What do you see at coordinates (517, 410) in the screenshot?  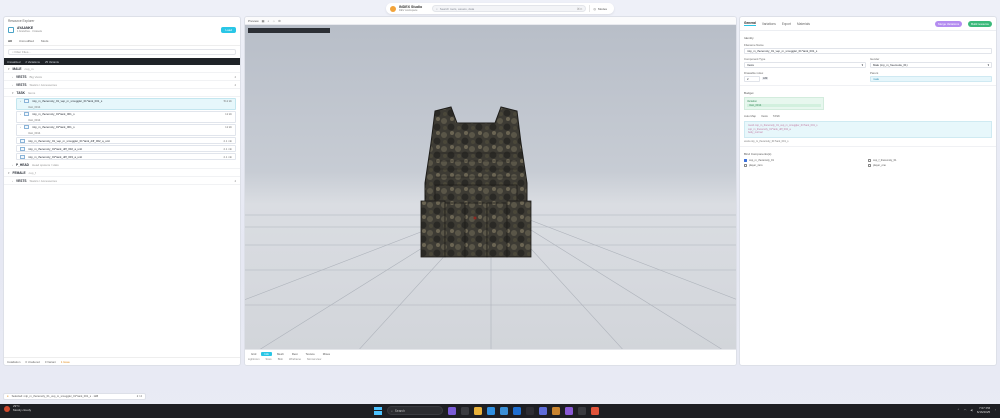 I see `vscode-icon` at bounding box center [517, 410].